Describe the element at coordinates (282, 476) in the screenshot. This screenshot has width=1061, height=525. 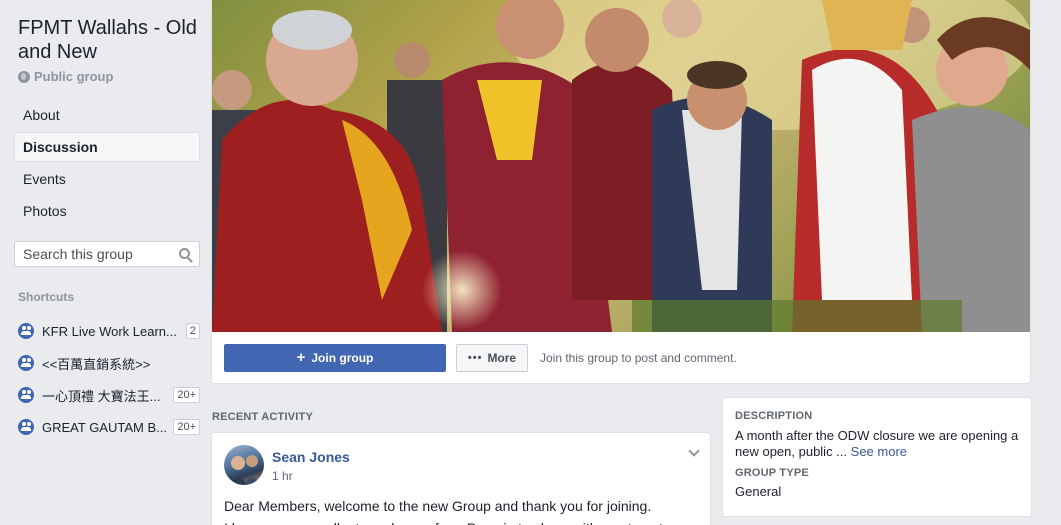
I see `post-timestamp: 1 hr` at that location.